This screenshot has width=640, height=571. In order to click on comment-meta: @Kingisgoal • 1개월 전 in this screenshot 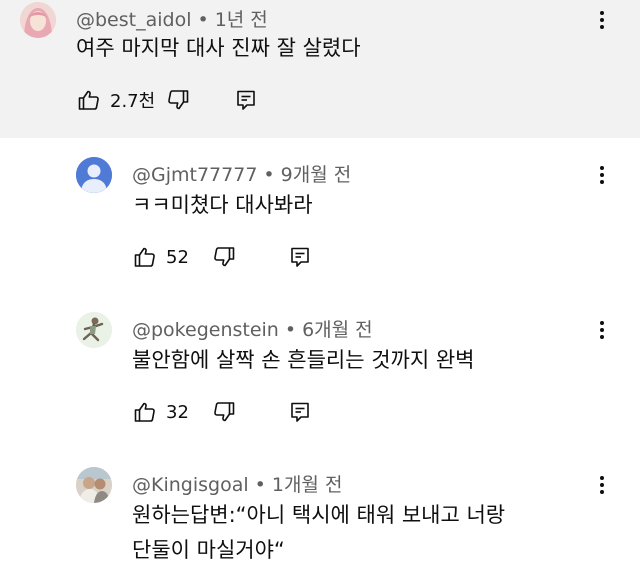, I will do `click(237, 483)`.